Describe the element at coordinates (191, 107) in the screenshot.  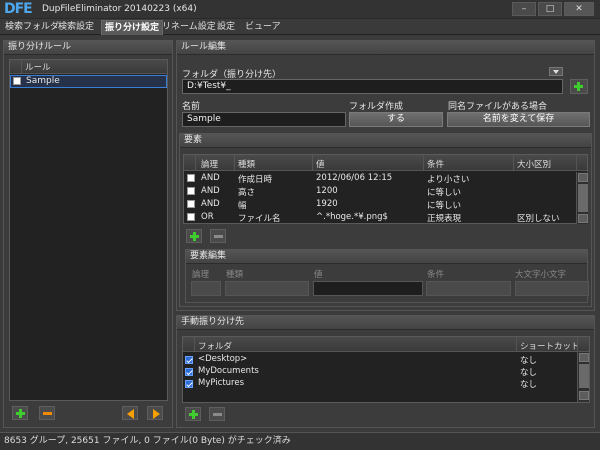
I see `name-label: 名前` at that location.